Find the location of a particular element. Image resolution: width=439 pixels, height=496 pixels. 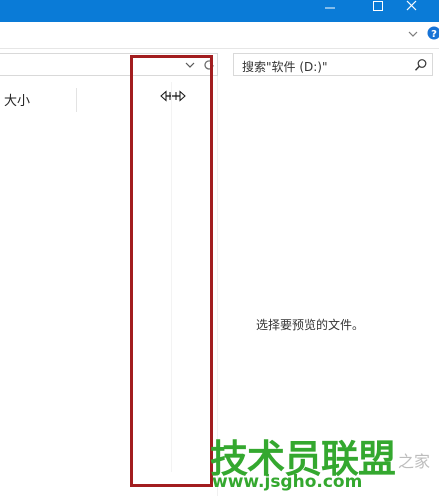

close-icon is located at coordinates (411, 5).